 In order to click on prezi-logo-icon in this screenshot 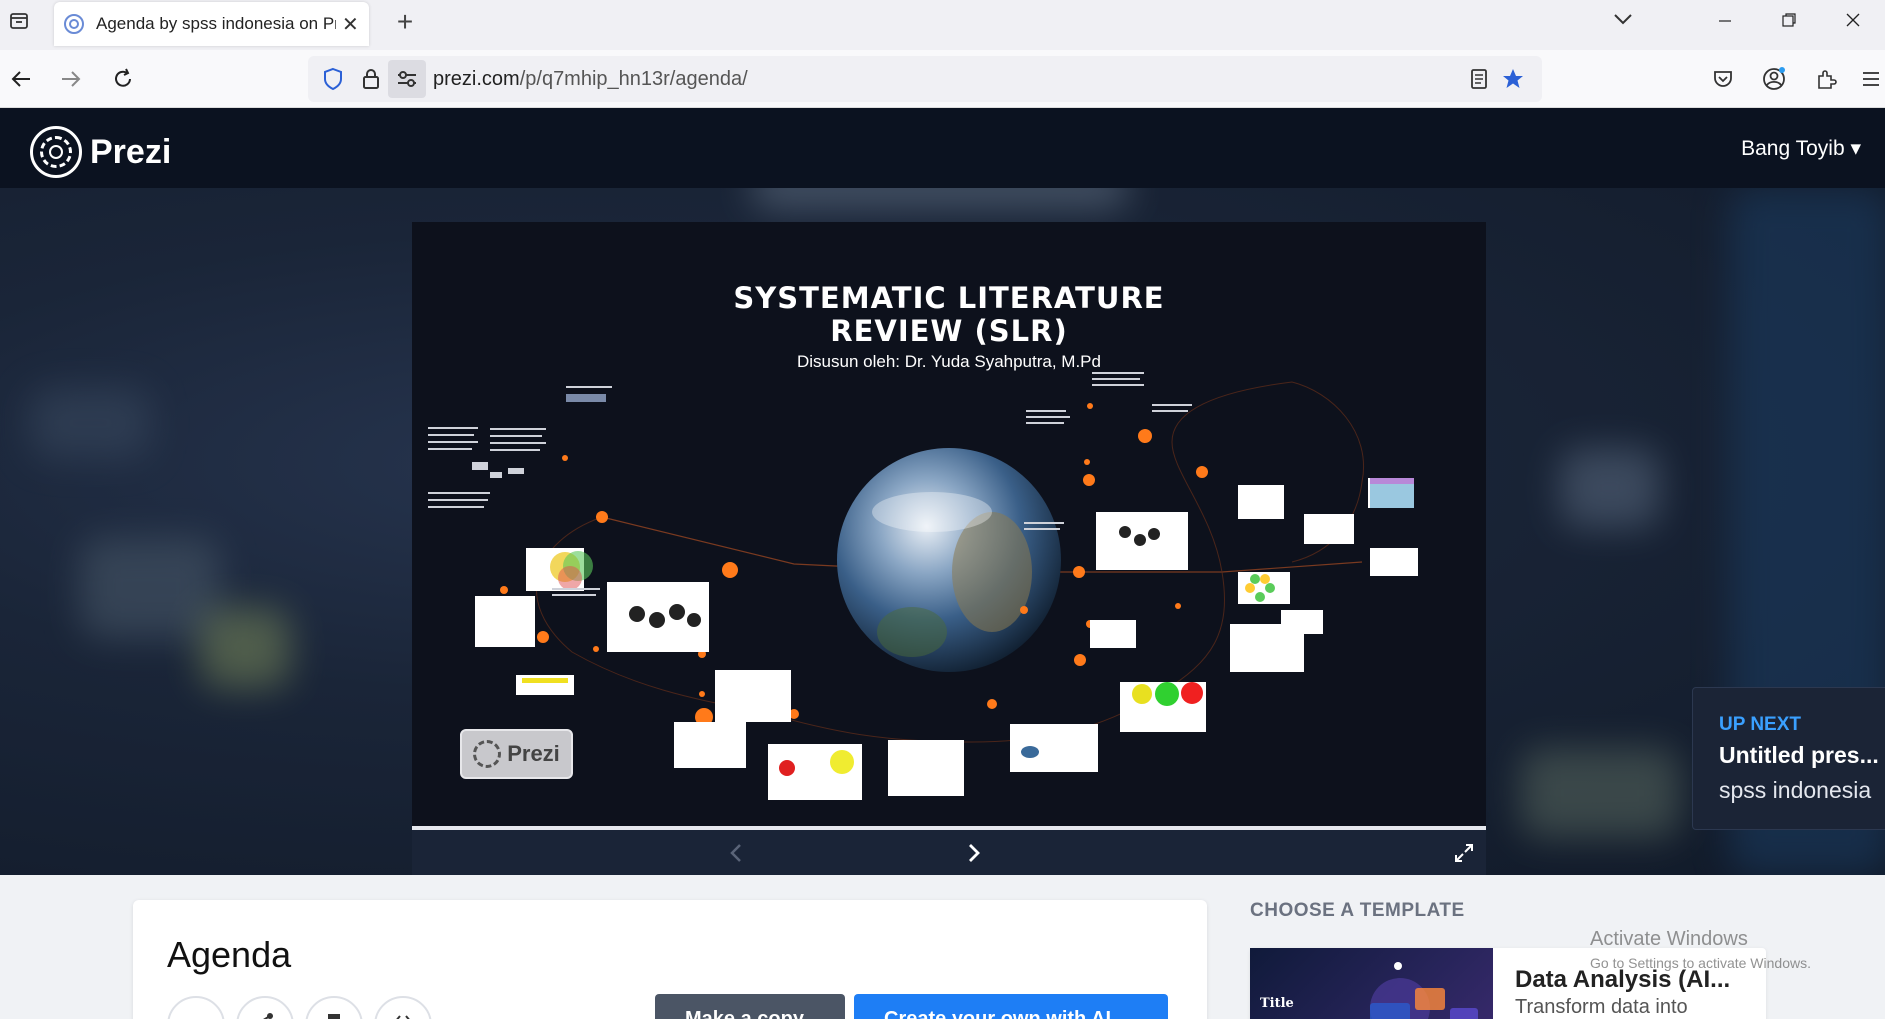, I will do `click(56, 152)`.